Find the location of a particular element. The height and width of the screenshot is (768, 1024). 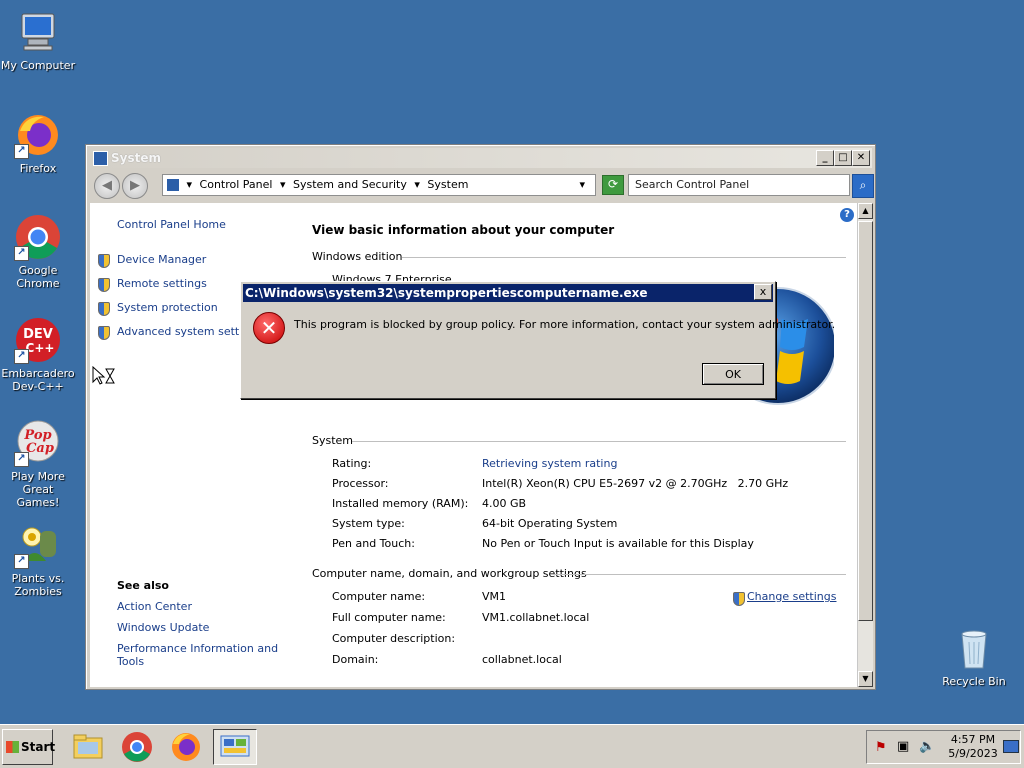

domain-label: Domain: is located at coordinates (355, 659).